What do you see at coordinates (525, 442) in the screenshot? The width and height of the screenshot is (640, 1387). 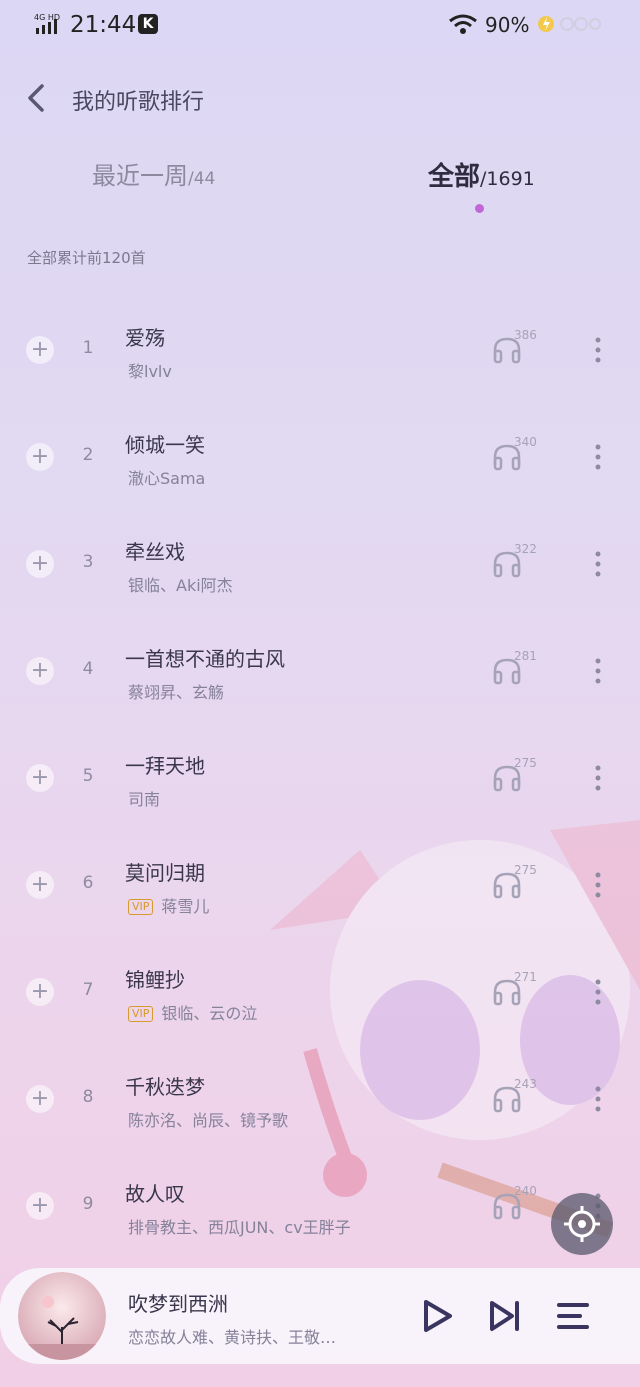 I see `play-count: 340` at bounding box center [525, 442].